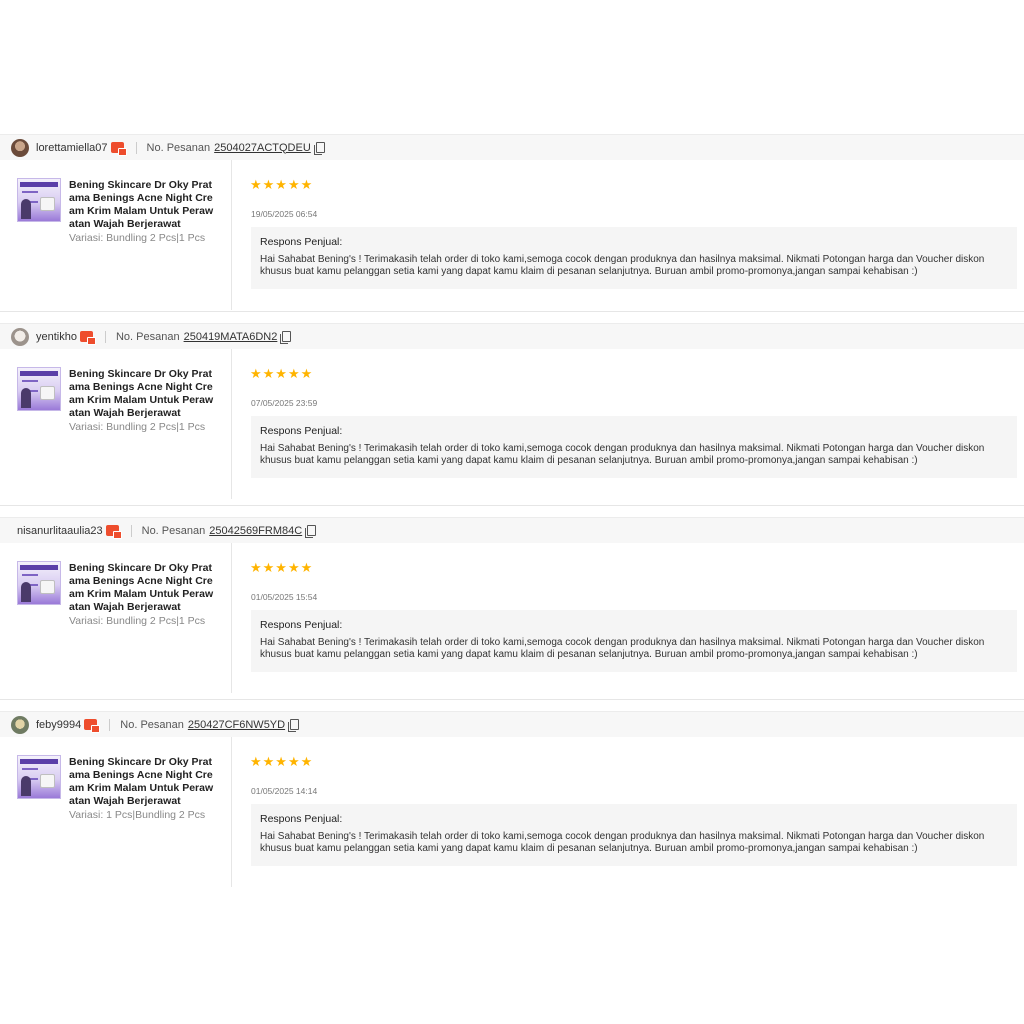 The image size is (1024, 1024). I want to click on review-date: 19/05/2025 06:54, so click(284, 214).